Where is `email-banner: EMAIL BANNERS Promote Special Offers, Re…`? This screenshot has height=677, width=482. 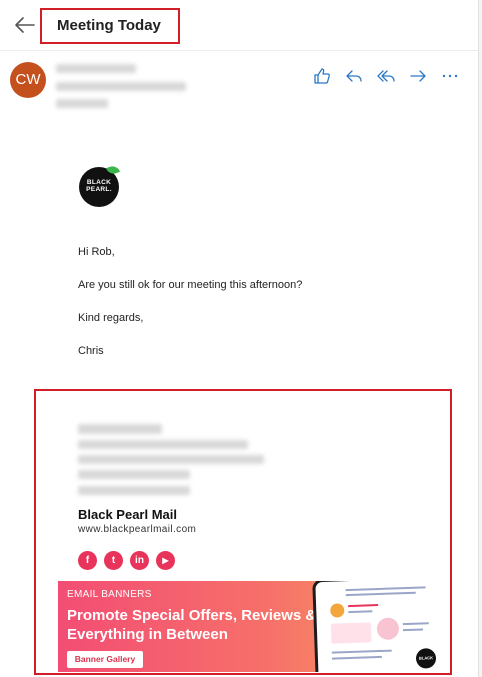 email-banner: EMAIL BANNERS Promote Special Offers, Re… is located at coordinates (248, 626).